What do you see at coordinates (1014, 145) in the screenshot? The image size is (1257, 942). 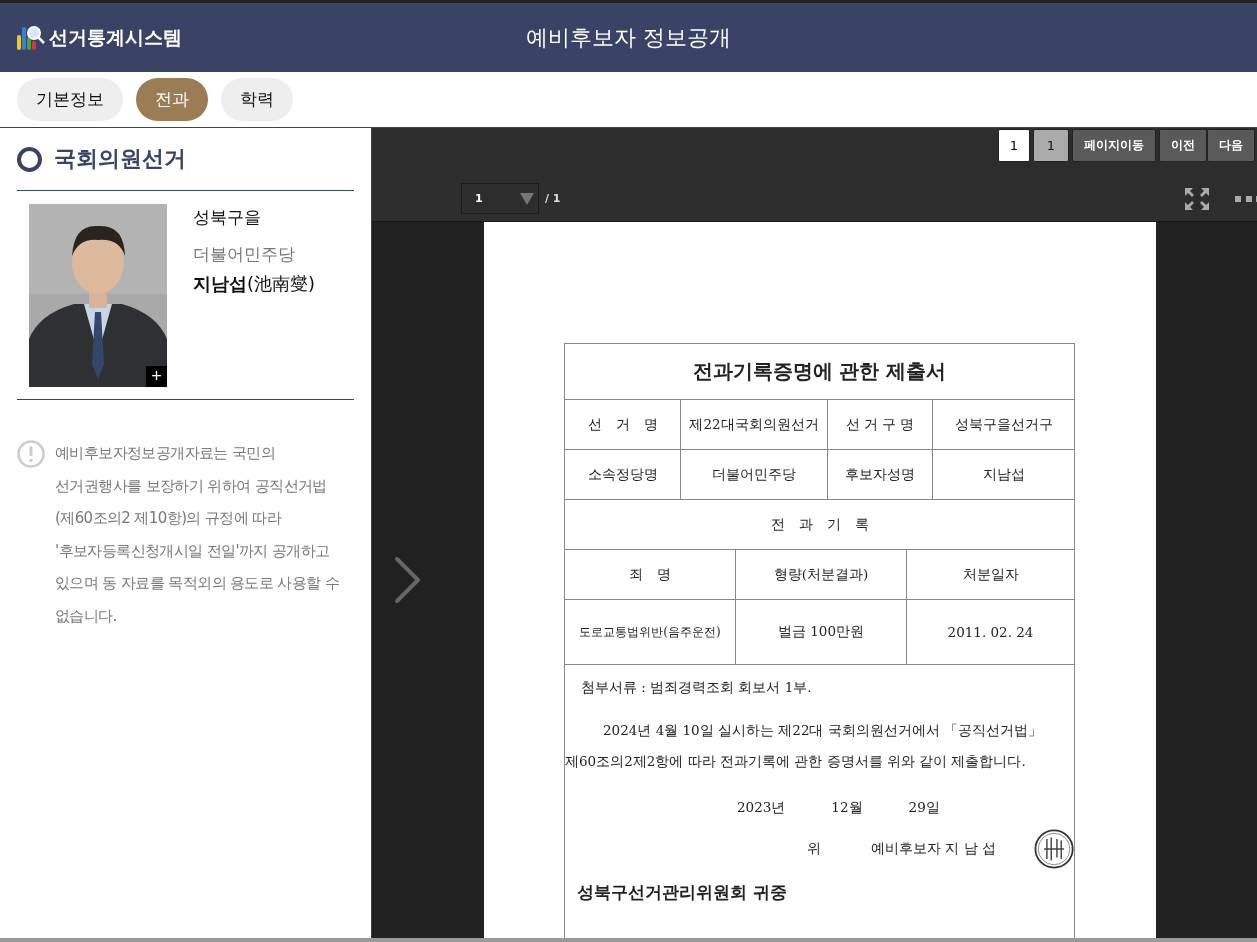 I see `page-input: 1` at bounding box center [1014, 145].